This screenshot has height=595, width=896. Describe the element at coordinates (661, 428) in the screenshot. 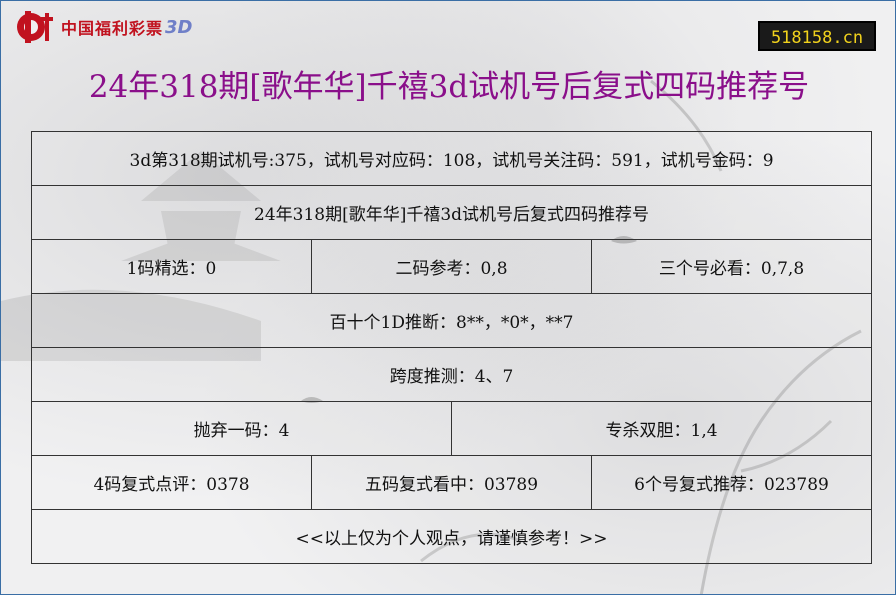

I see `kill-pair-cell: 专杀双胆：1,4` at that location.